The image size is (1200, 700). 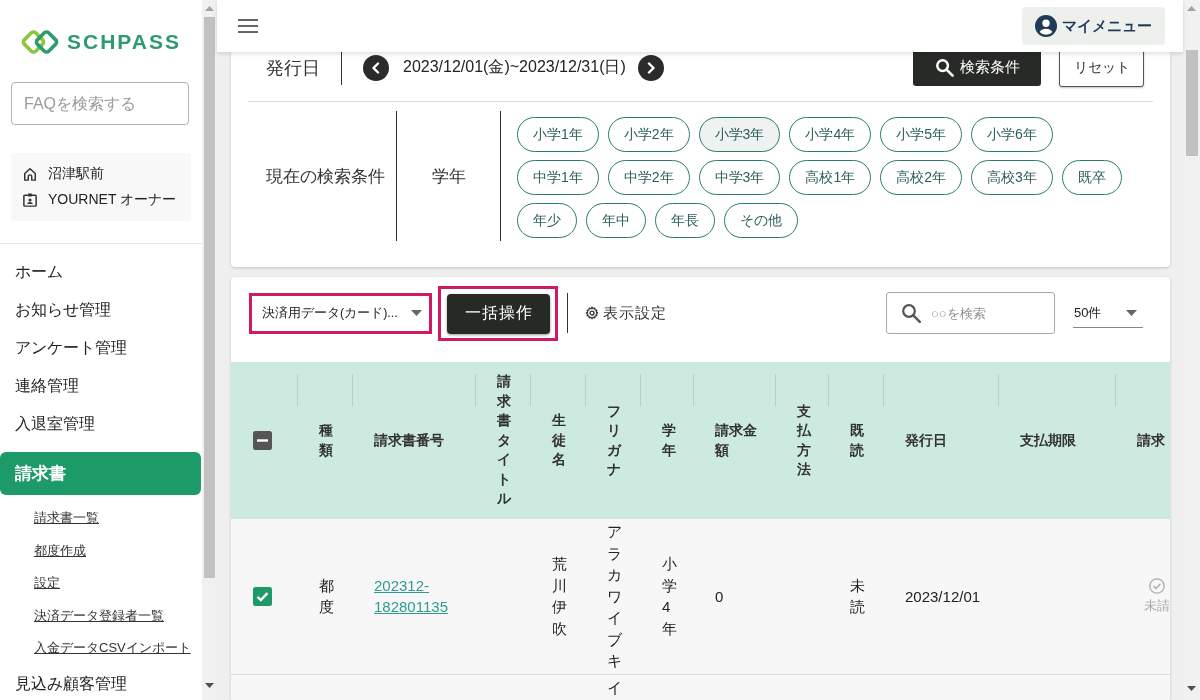 I want to click on date-range: 2023/12/01(金)~2023/12/31(日), so click(x=514, y=67).